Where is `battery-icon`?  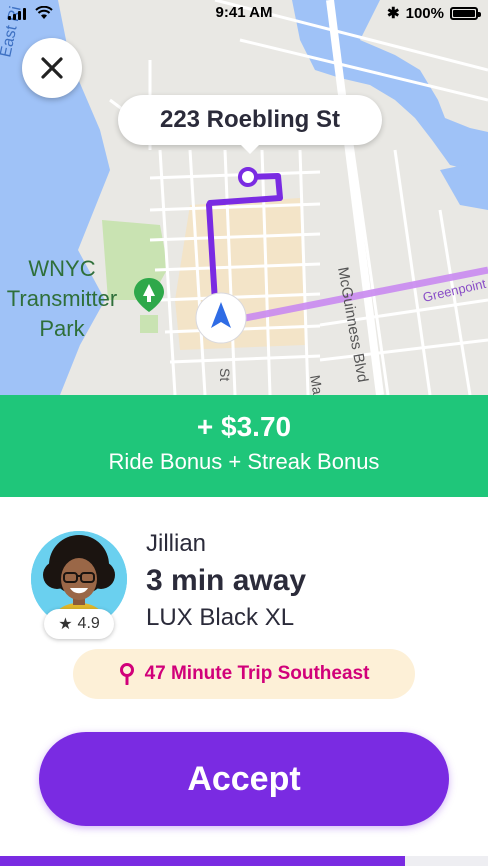 battery-icon is located at coordinates (465, 13).